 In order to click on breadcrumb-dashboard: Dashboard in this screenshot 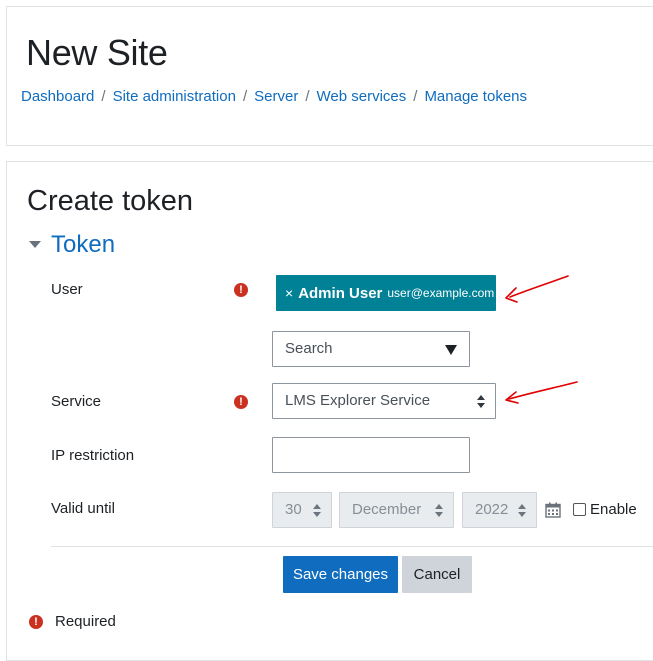, I will do `click(57, 96)`.